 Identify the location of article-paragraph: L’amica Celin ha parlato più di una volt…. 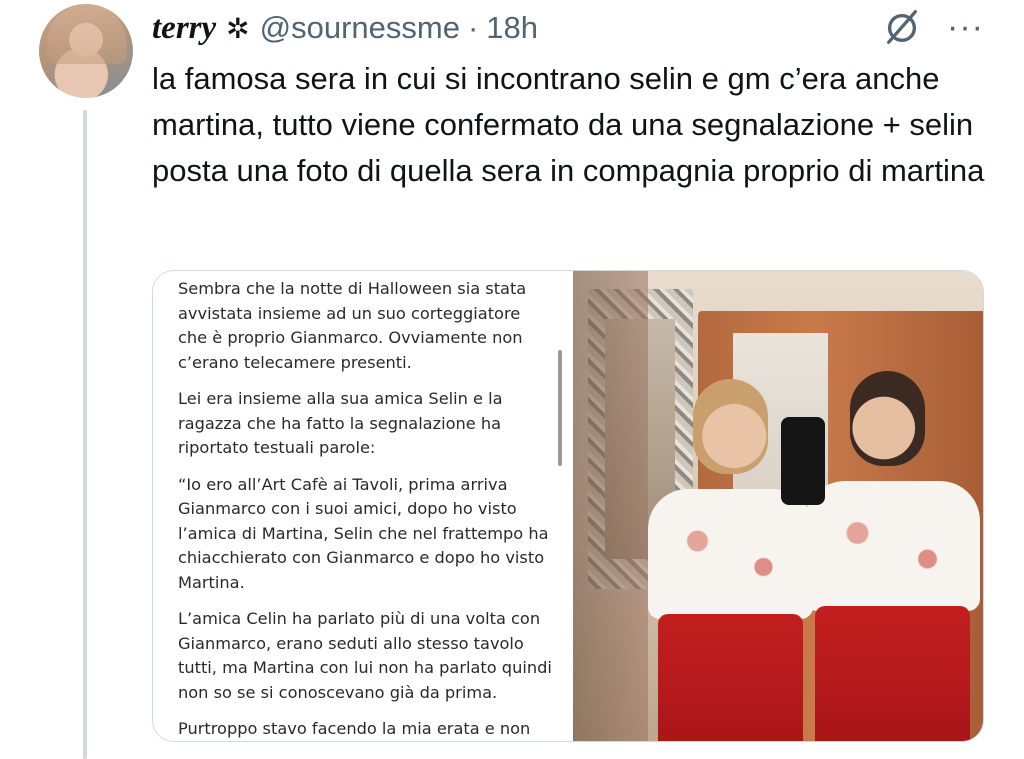
(365, 655).